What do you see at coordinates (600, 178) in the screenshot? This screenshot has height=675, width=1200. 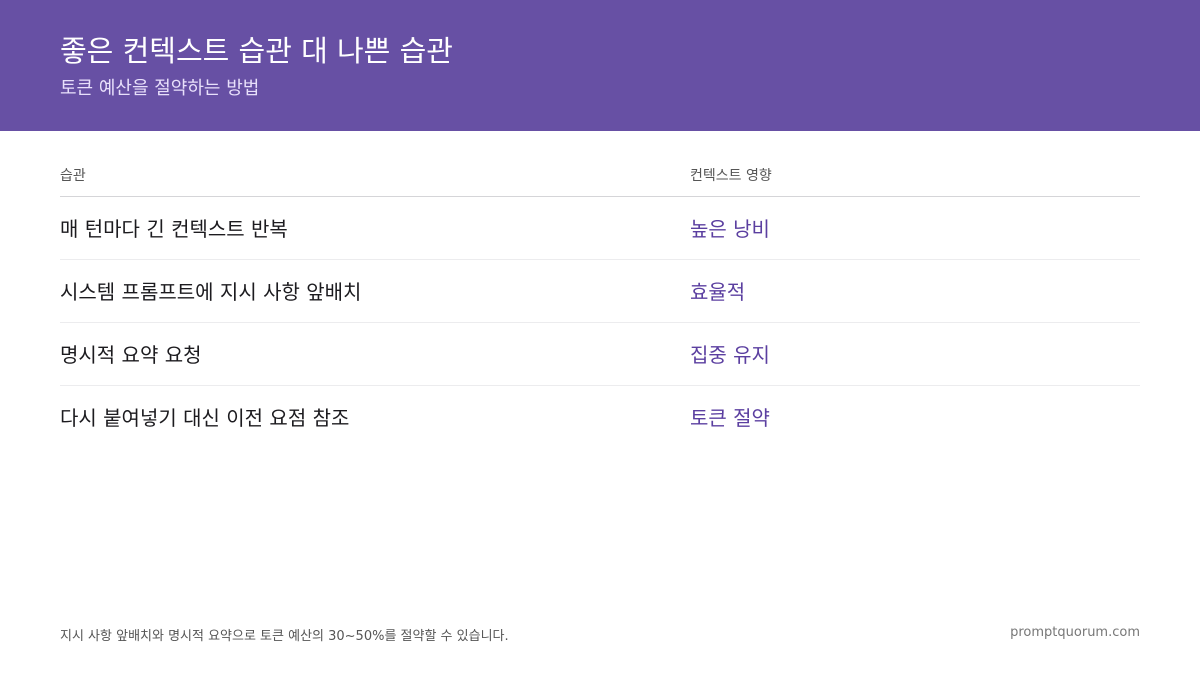 I see `table-header: 습관 컨텍스트 영향` at bounding box center [600, 178].